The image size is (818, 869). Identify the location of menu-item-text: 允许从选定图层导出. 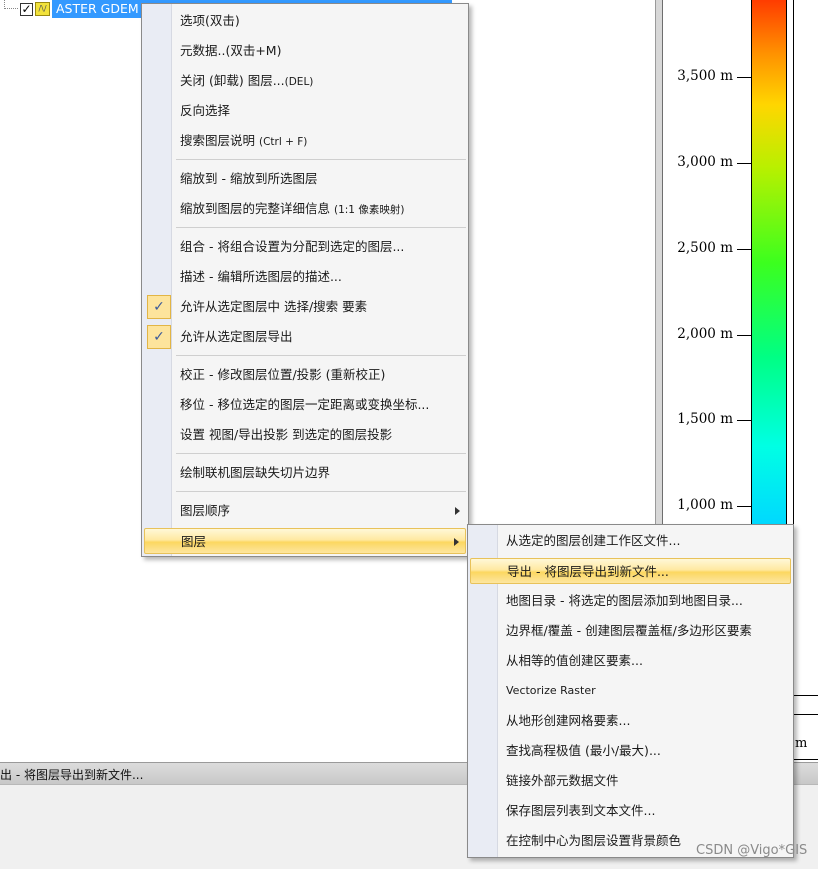
(236, 336).